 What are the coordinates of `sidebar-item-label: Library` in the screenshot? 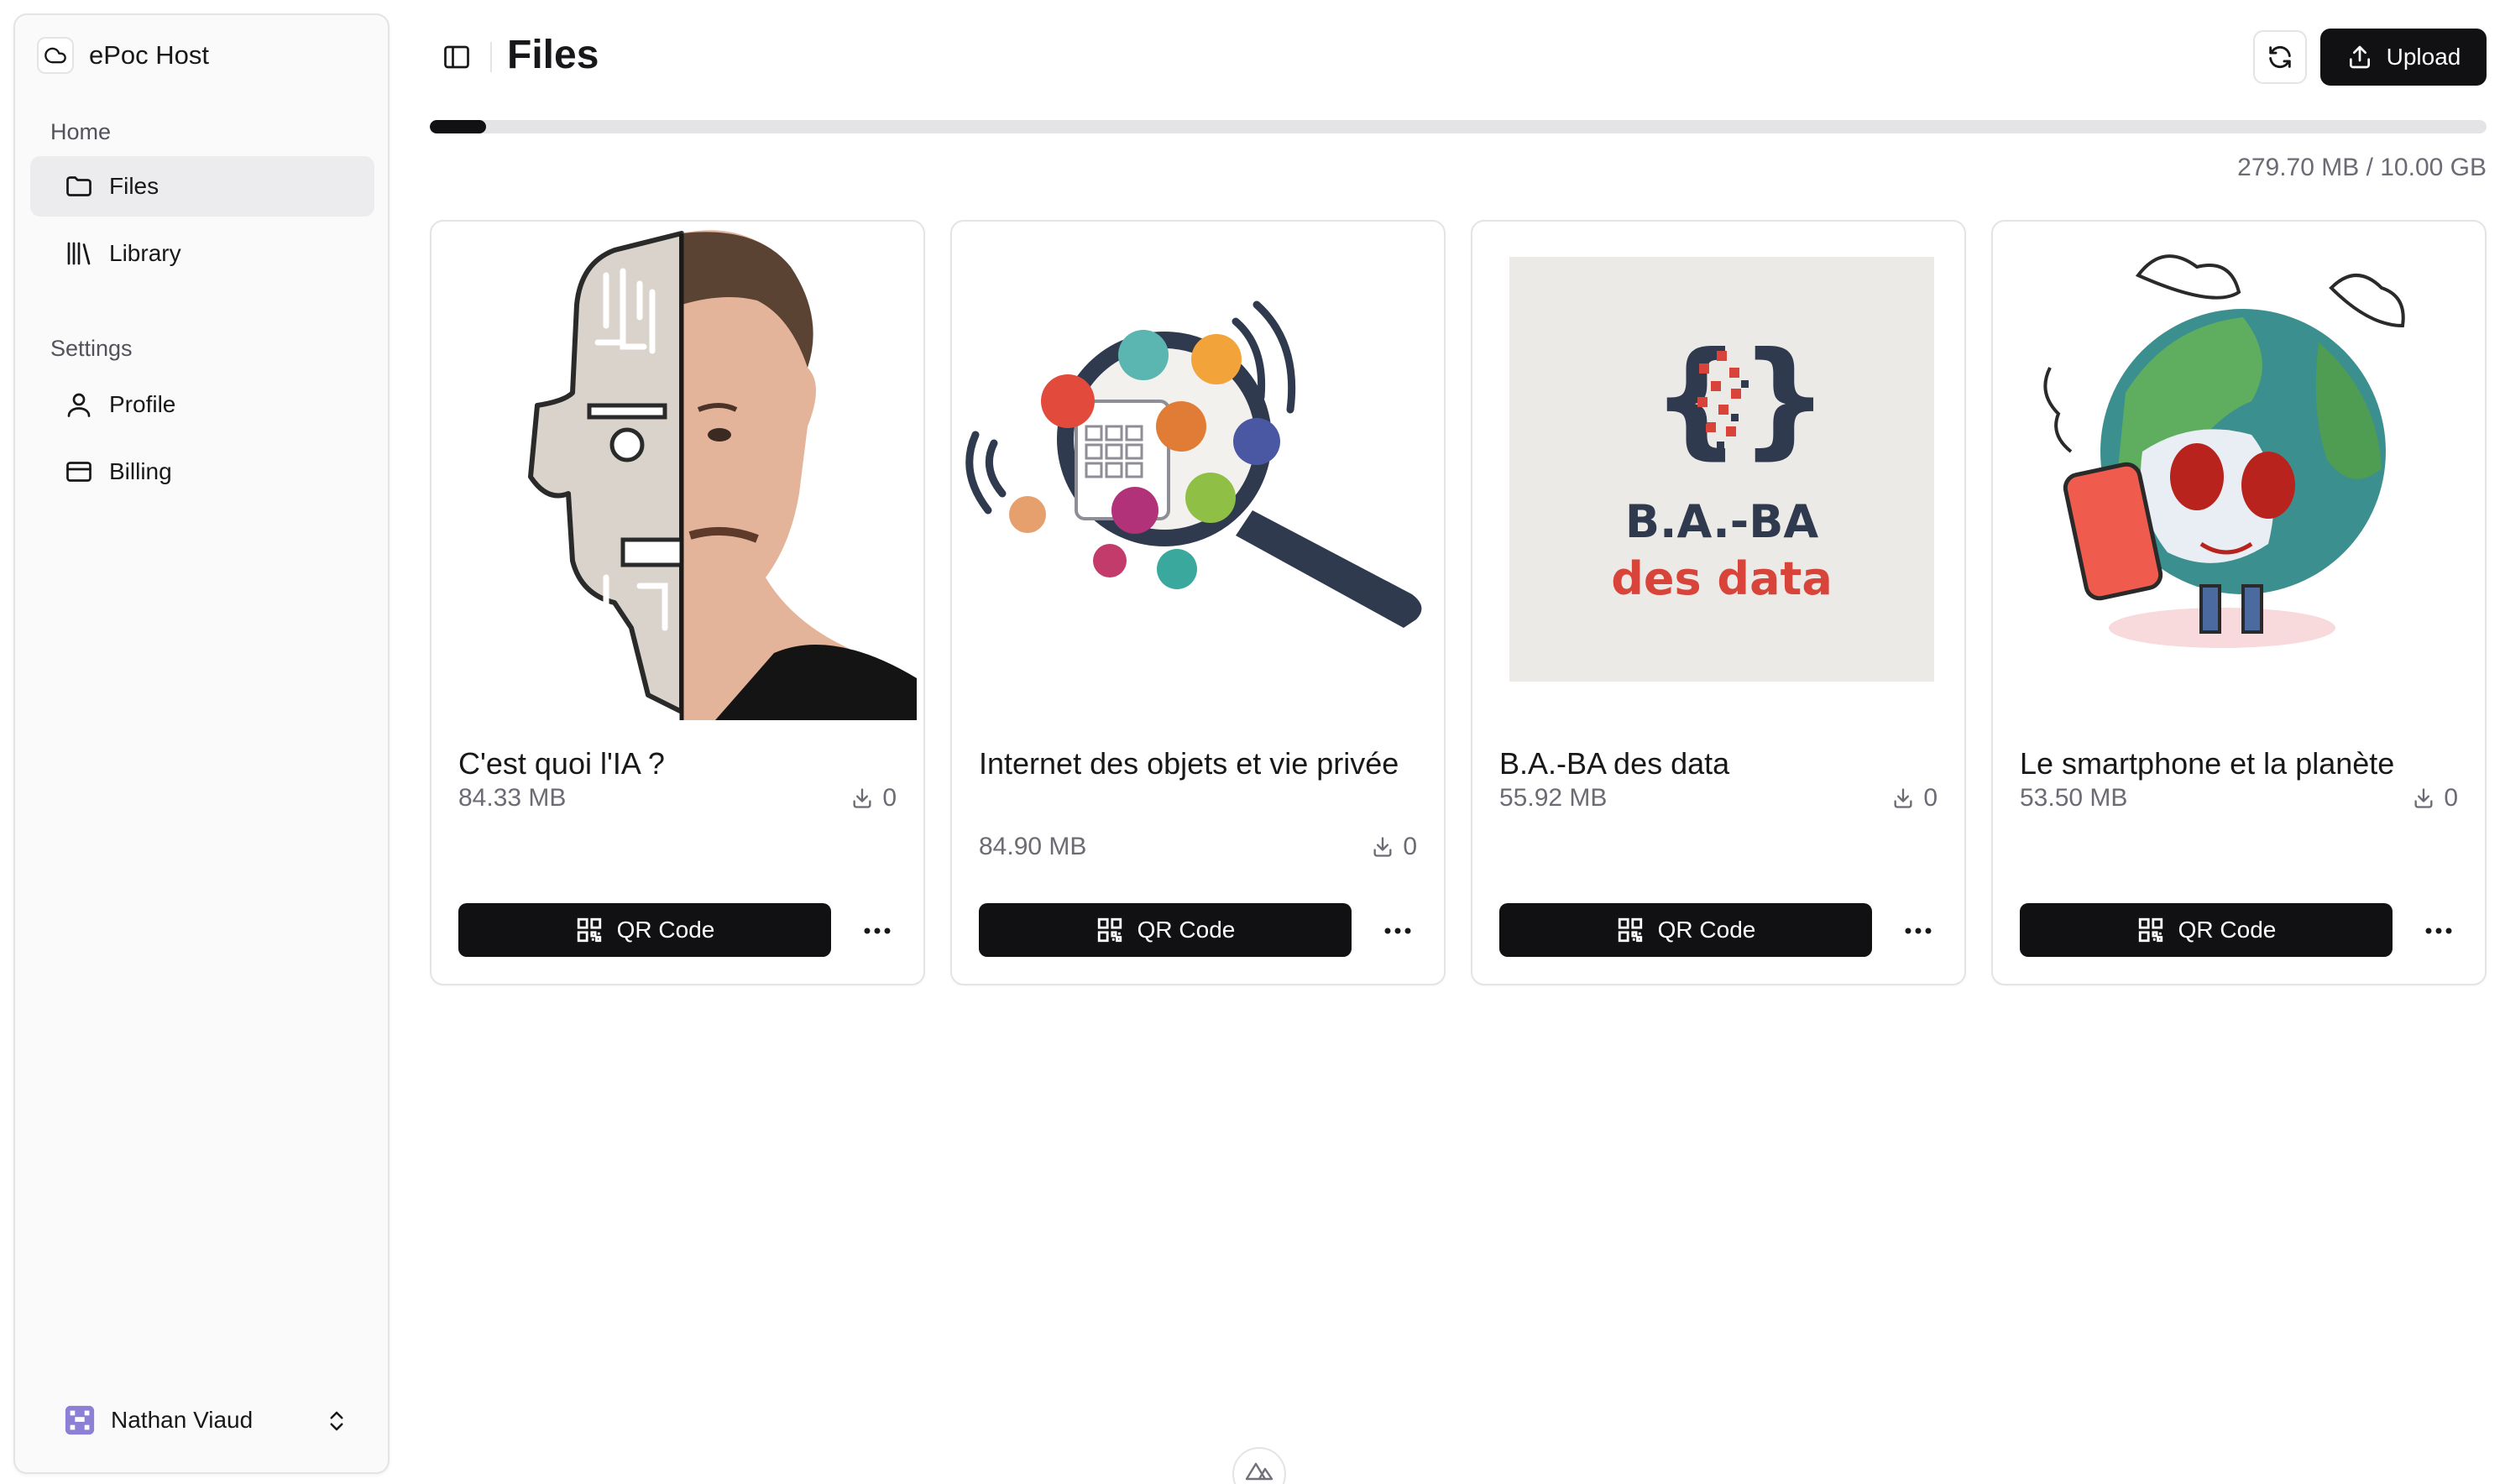 It's located at (145, 253).